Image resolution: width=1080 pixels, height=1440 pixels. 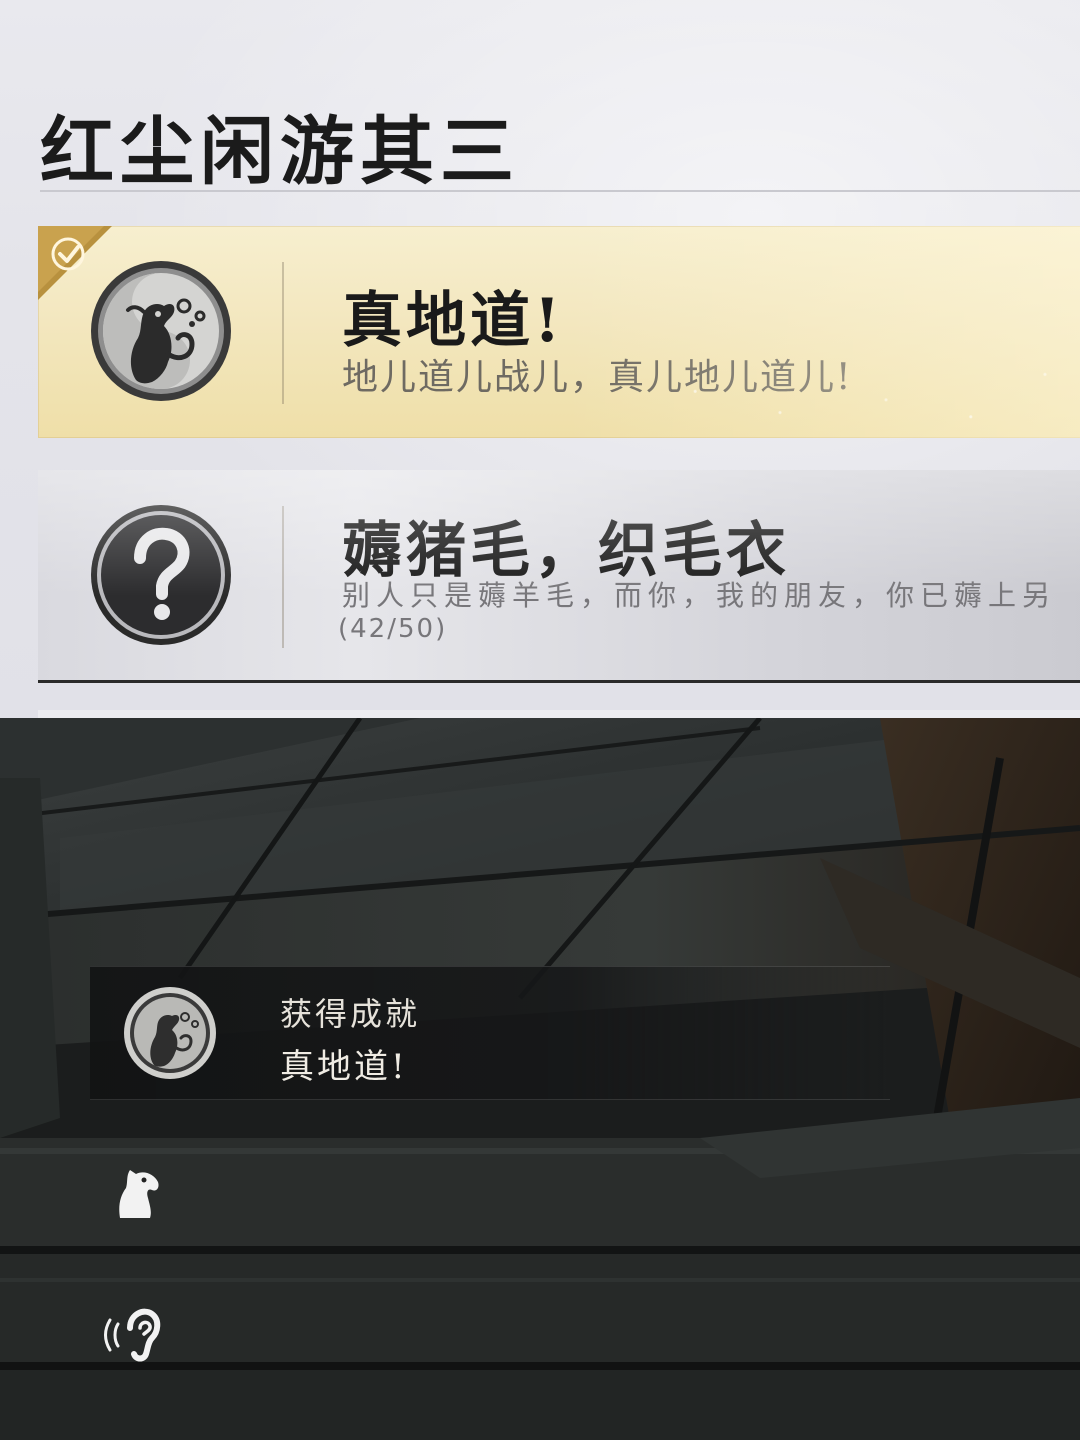 I want to click on achievement-toast: 获得成就 真地道!, so click(x=490, y=1033).